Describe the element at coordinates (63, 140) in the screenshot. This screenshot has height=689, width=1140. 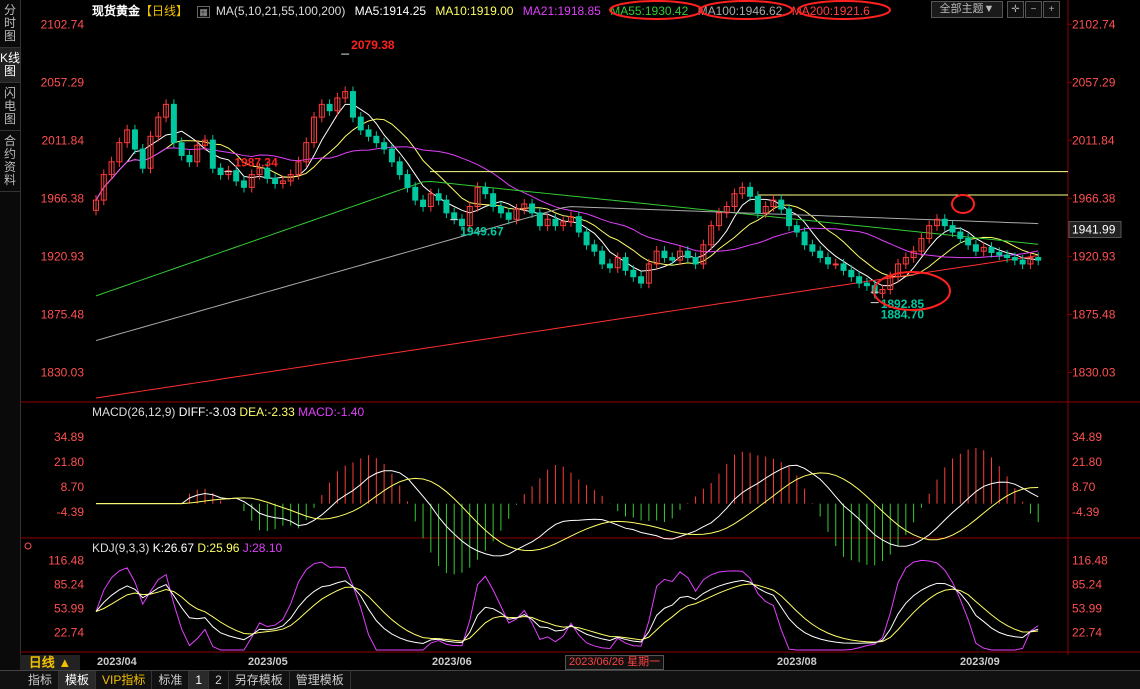
I see `y-tick-label: 2011.84` at that location.